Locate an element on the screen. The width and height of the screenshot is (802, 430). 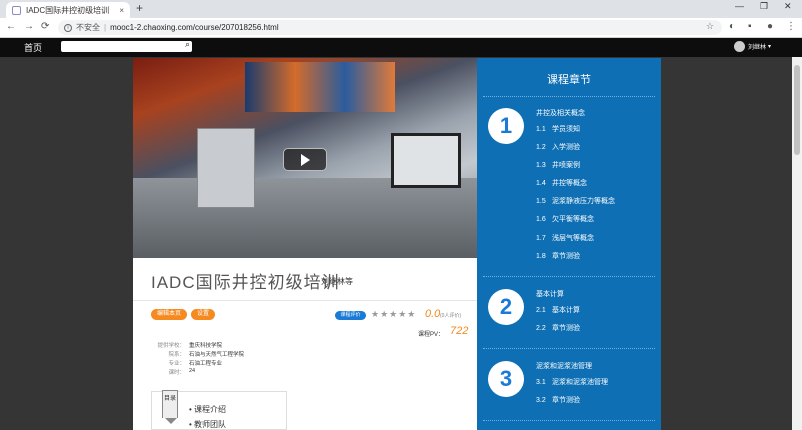
search-icon: ⌕ is located at coordinates (187, 44).